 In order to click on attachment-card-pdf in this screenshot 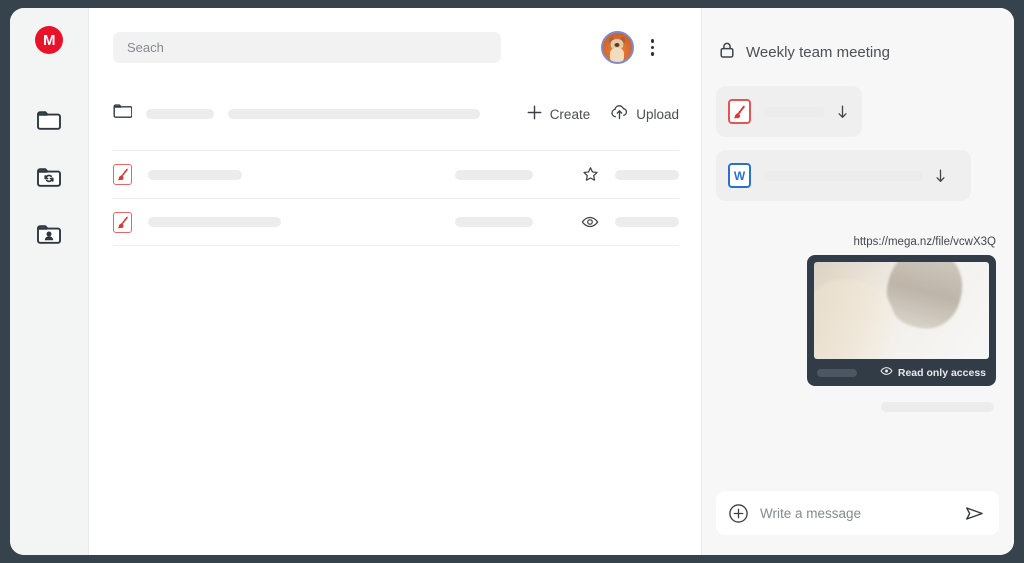, I will do `click(789, 111)`.